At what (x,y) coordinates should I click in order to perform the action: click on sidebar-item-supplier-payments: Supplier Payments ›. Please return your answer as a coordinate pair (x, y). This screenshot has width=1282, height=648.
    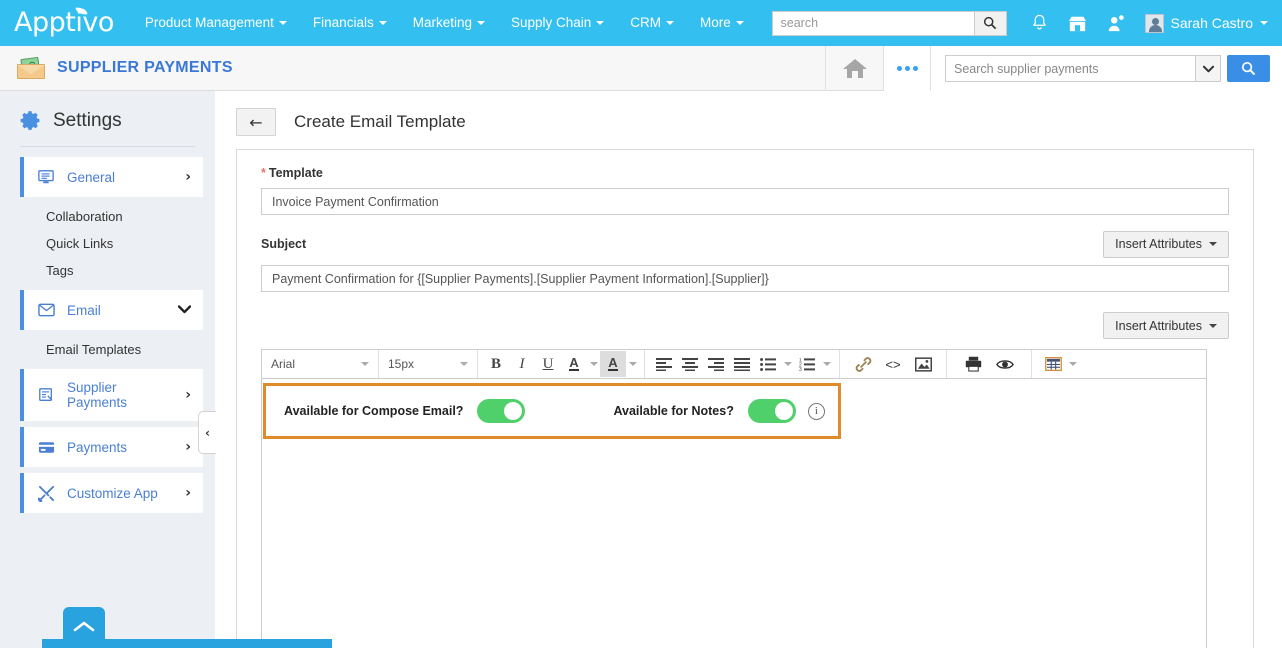
    Looking at the image, I should click on (111, 395).